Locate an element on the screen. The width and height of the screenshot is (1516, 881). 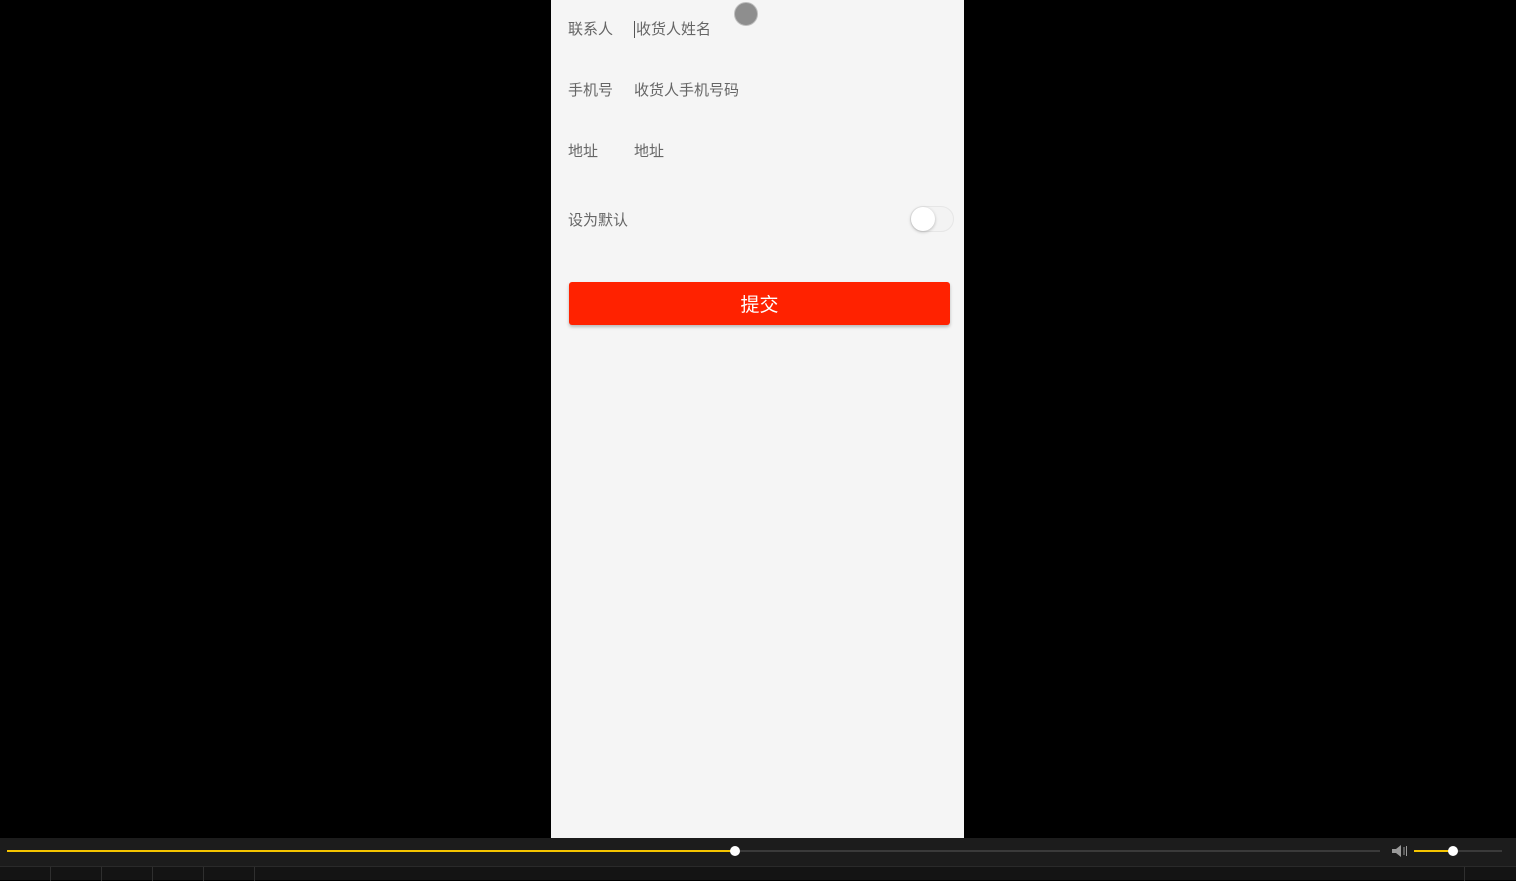
control-button-strip is located at coordinates (758, 873).